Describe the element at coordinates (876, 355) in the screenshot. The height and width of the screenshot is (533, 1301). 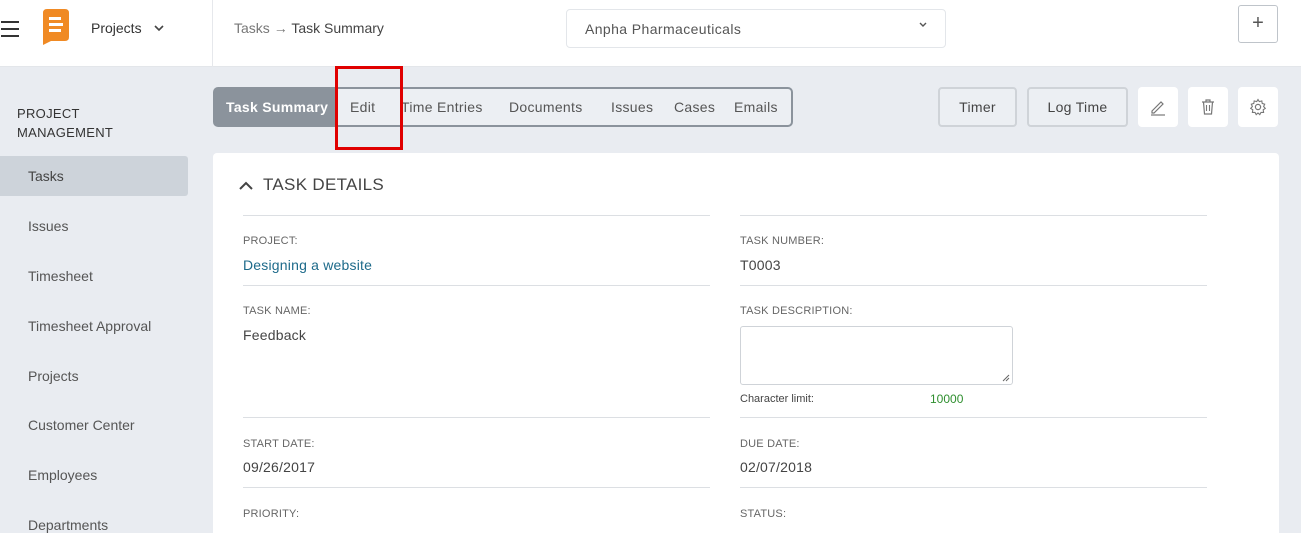
I see `task-description-field` at that location.